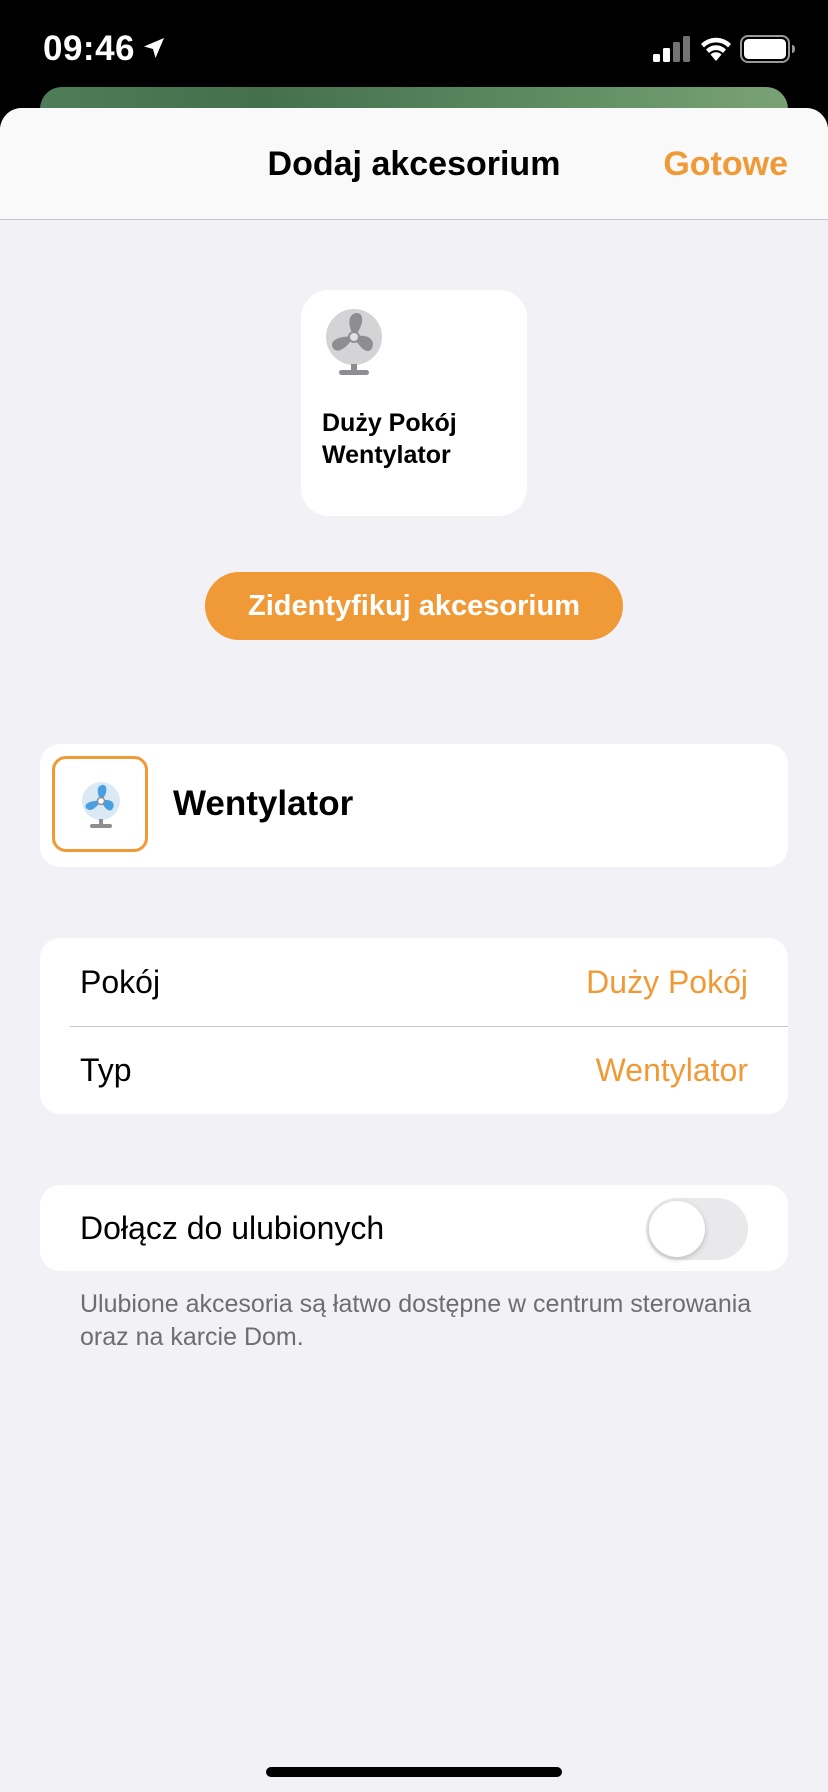 This screenshot has height=1792, width=828. Describe the element at coordinates (725, 164) in the screenshot. I see `done-button: Gotowe` at that location.